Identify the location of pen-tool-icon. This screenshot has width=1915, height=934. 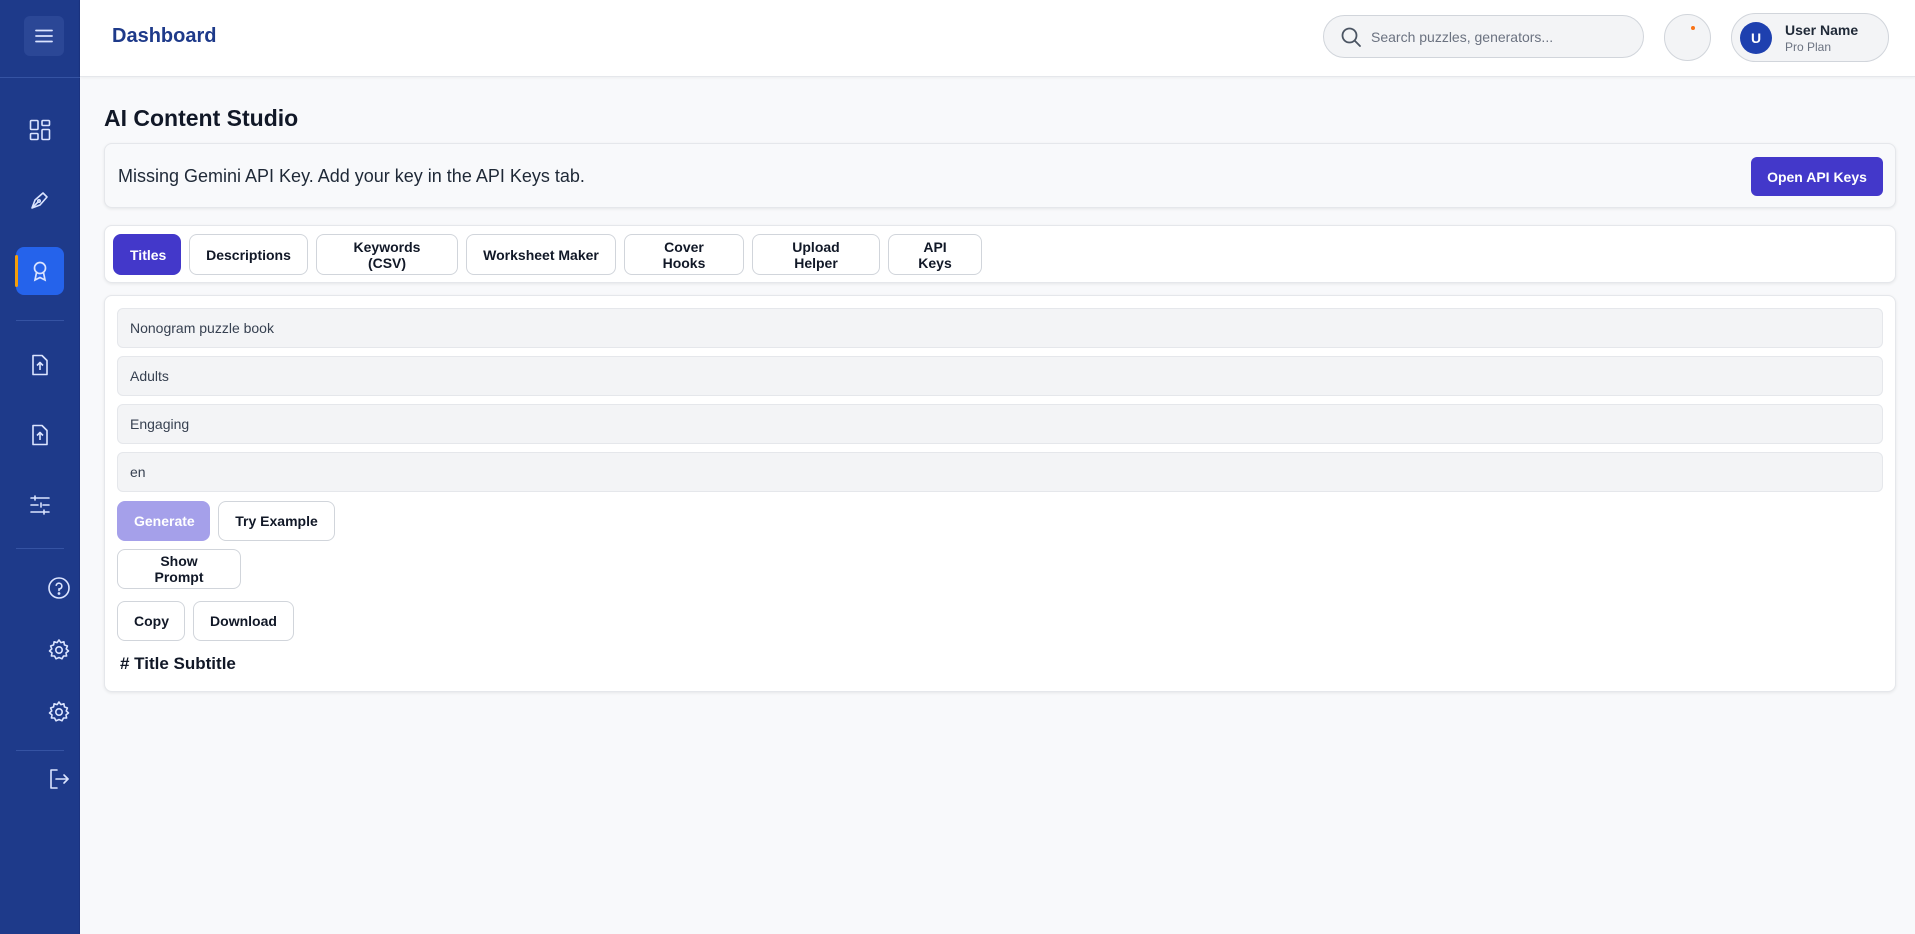
(39, 200).